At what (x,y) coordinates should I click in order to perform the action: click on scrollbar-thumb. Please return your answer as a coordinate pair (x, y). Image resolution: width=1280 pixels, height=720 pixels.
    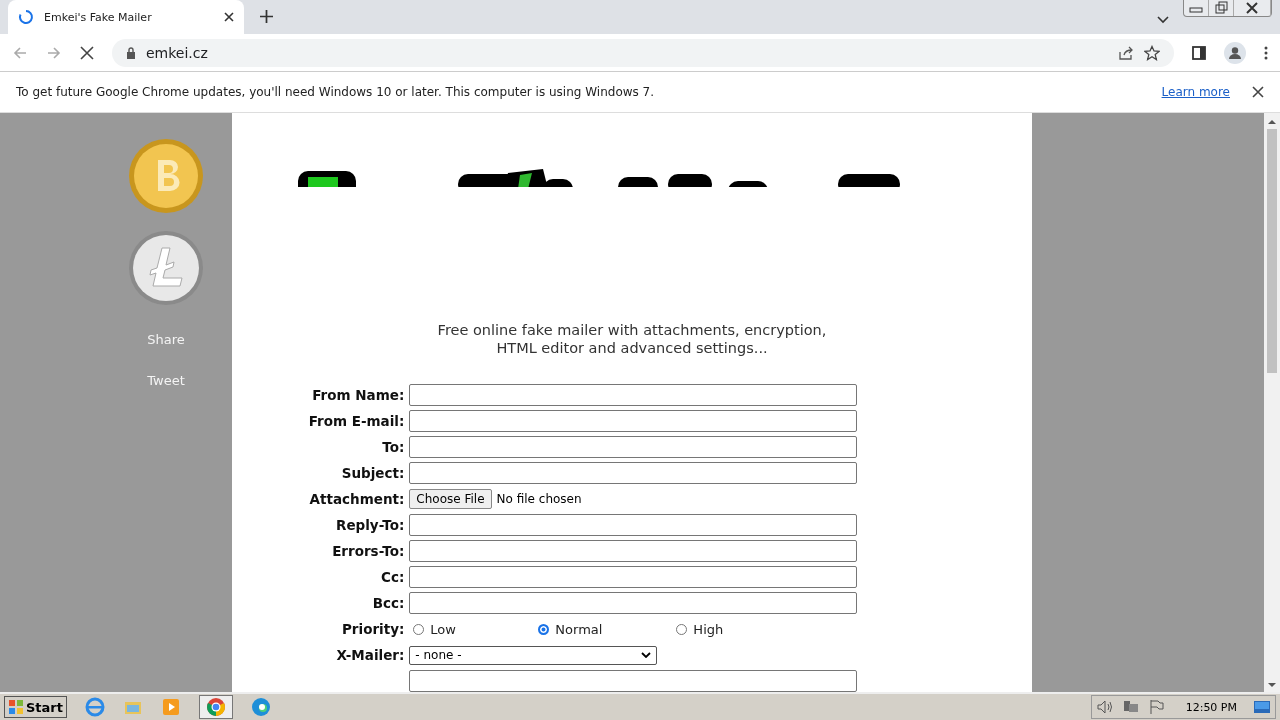
    Looking at the image, I should click on (1272, 251).